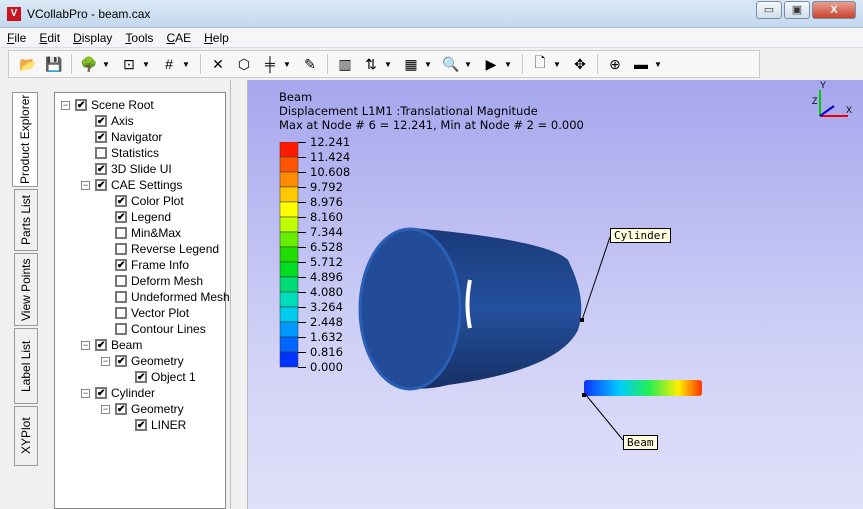 Image resolution: width=863 pixels, height=509 pixels. What do you see at coordinates (26, 366) in the screenshot?
I see `tab-label-list: Label List` at bounding box center [26, 366].